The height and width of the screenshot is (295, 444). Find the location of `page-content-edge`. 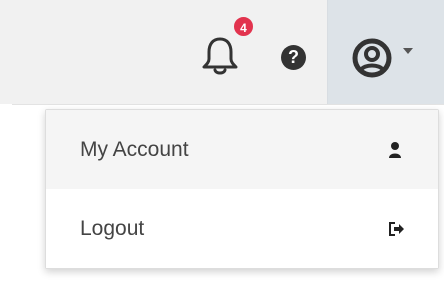

page-content-edge is located at coordinates (6, 199).